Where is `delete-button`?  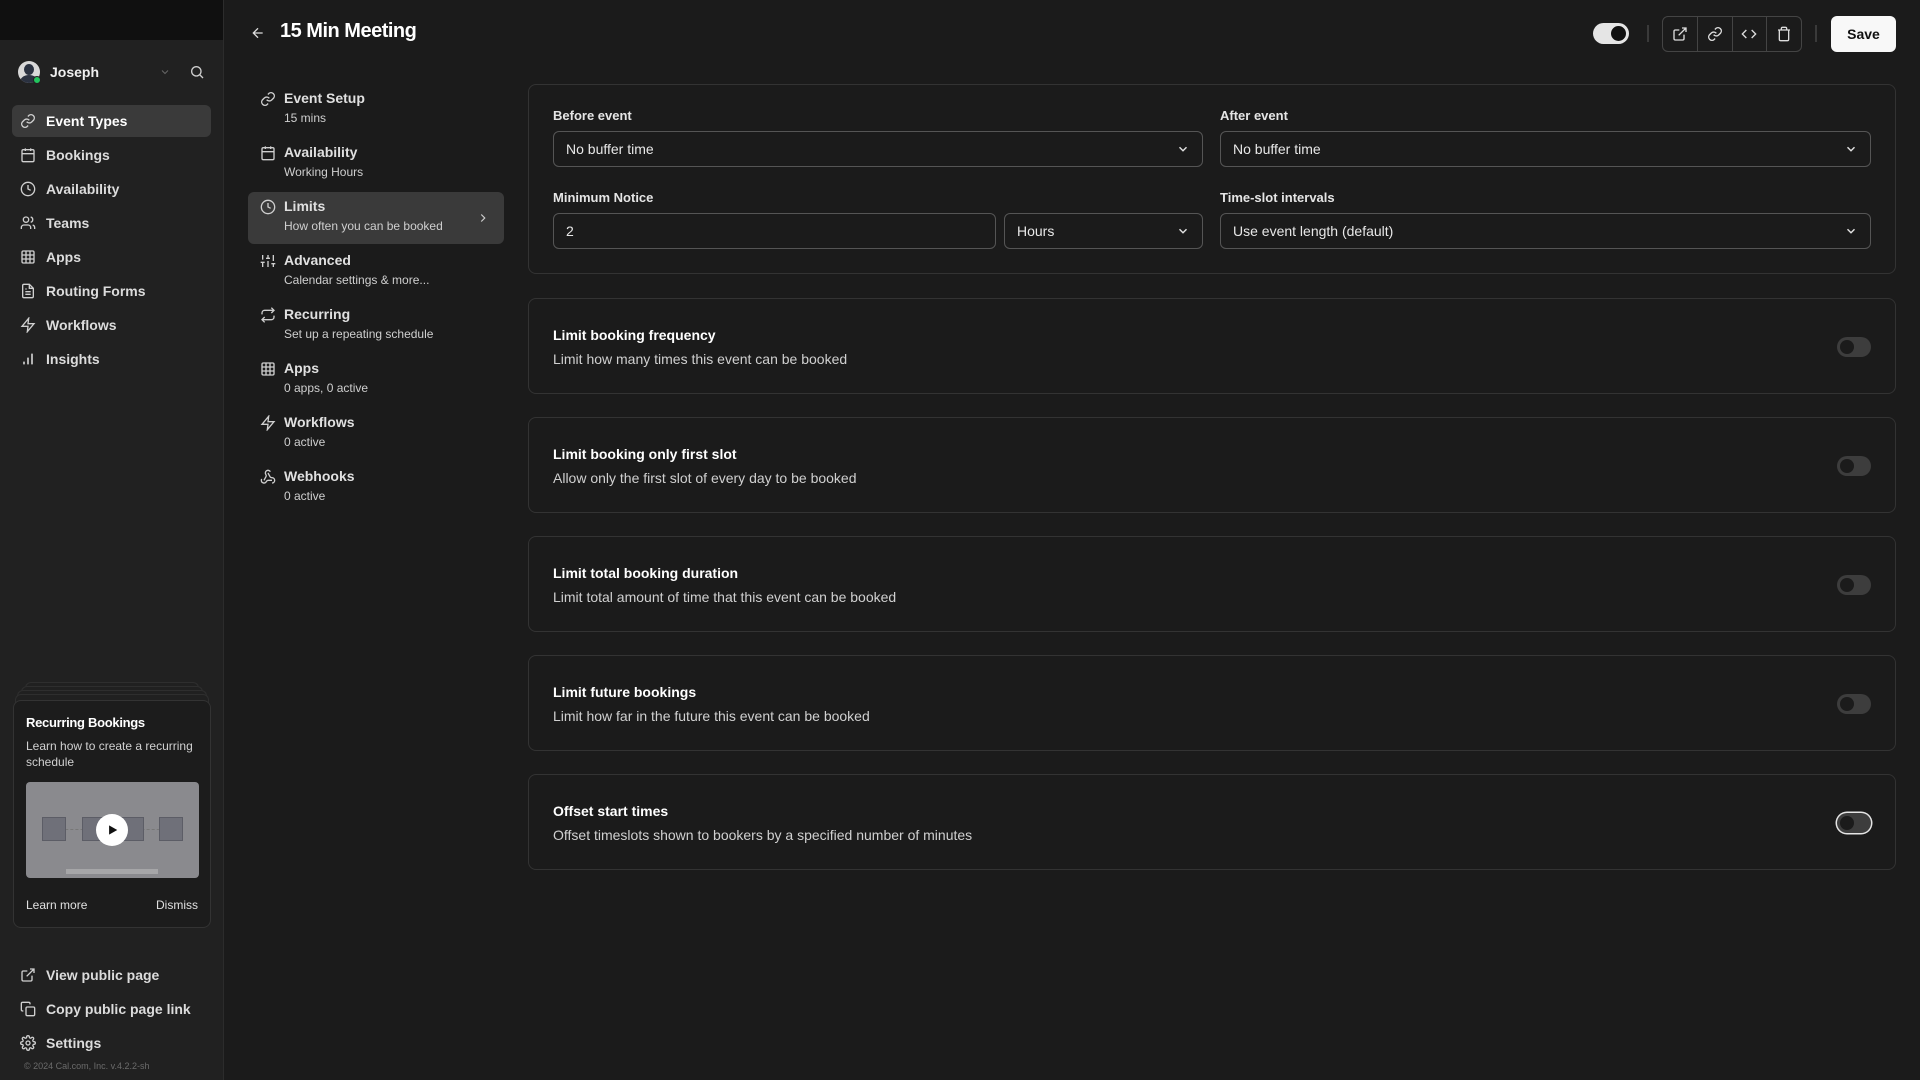 delete-button is located at coordinates (1784, 34).